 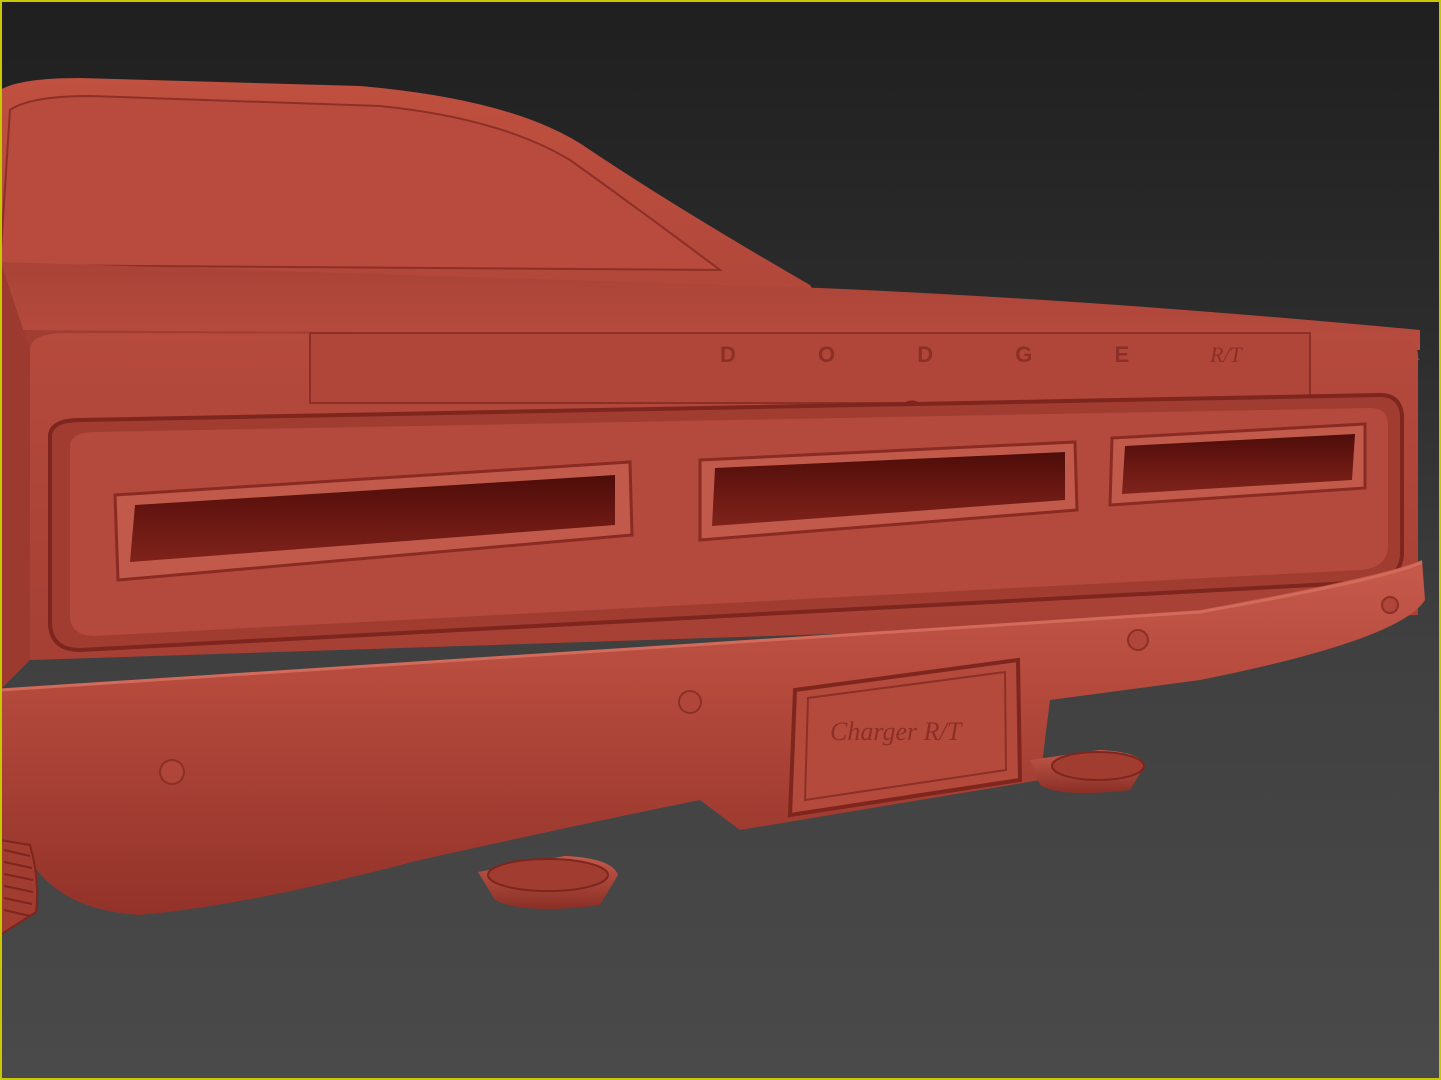 What do you see at coordinates (548, 882) in the screenshot?
I see `exhaust-left` at bounding box center [548, 882].